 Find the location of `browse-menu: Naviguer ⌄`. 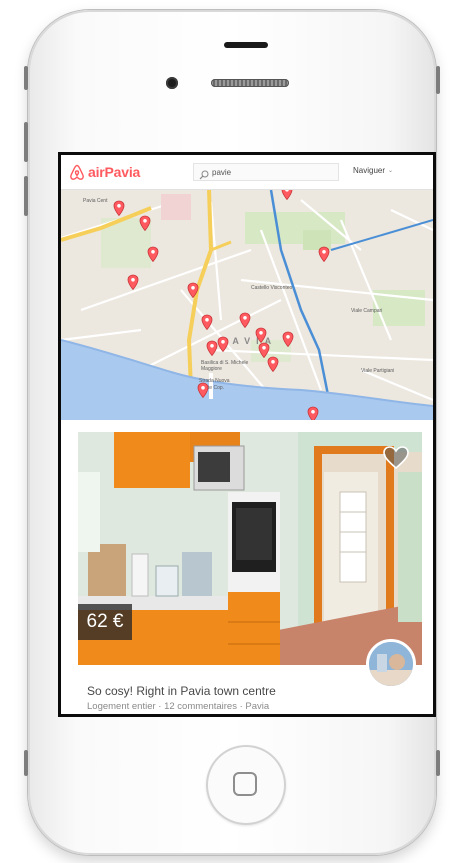

browse-menu: Naviguer ⌄ is located at coordinates (373, 170).